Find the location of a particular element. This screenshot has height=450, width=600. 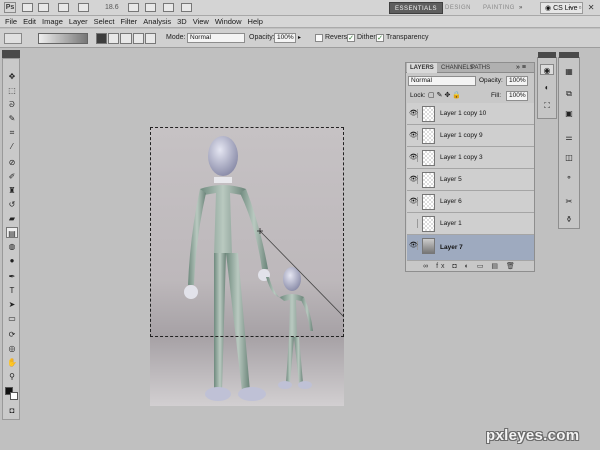

clone-source-icon: ⚱ is located at coordinates (569, 219).